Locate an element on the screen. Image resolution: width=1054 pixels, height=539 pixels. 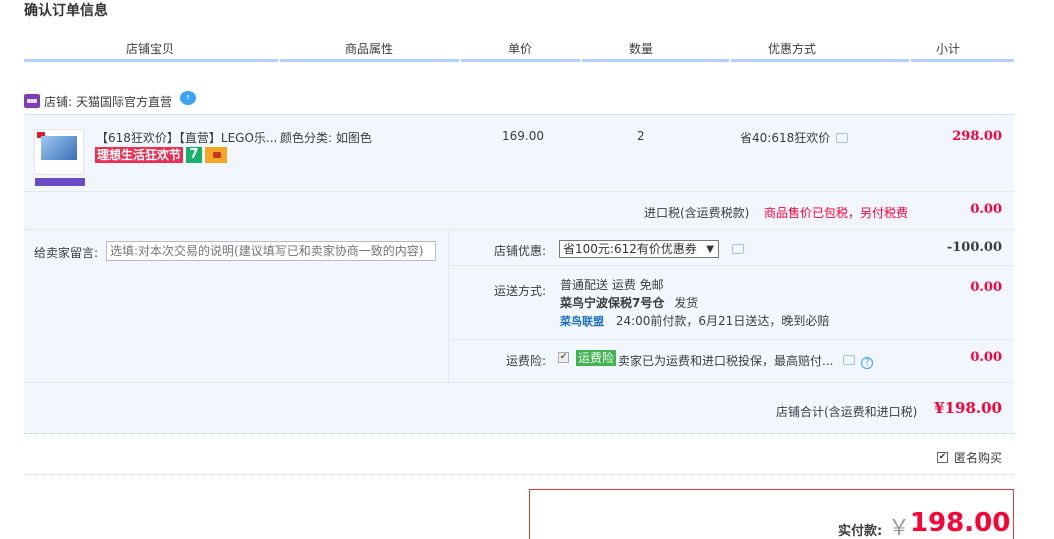
thumbnail-band is located at coordinates (60, 182).